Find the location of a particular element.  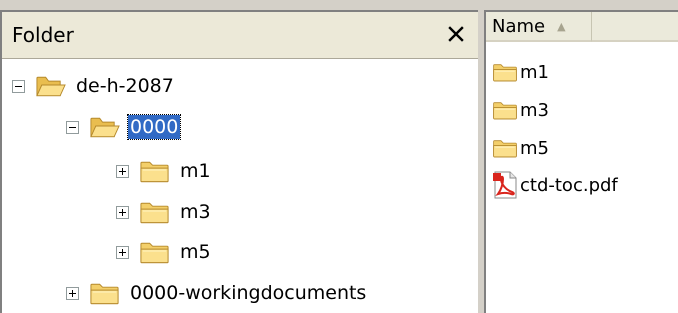

folder-pane-title: Folder is located at coordinates (43, 35).